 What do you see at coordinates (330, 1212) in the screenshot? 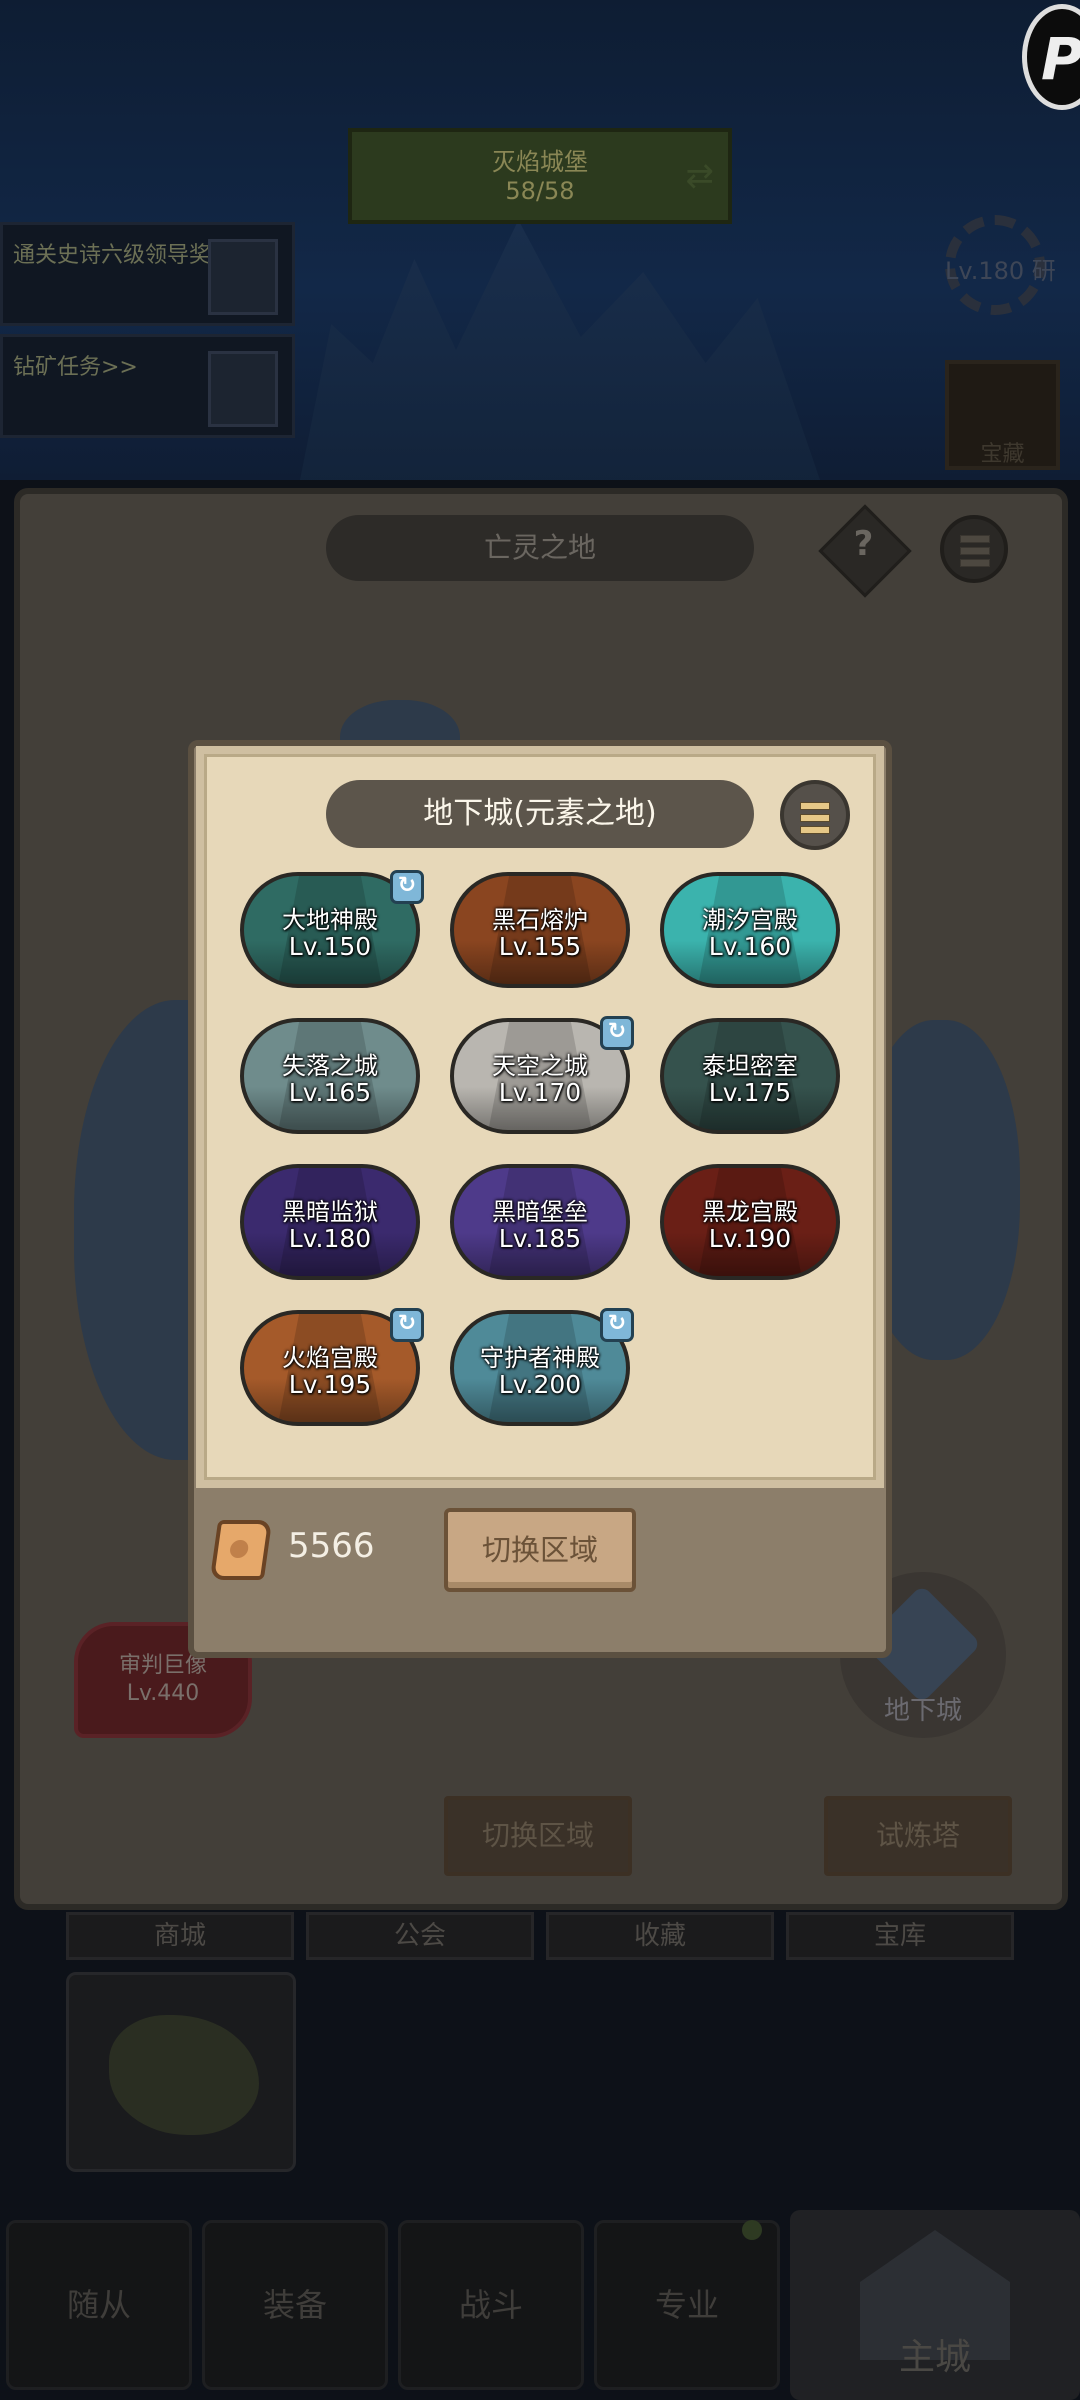
I see `dungeon-name: 黑暗监狱` at bounding box center [330, 1212].